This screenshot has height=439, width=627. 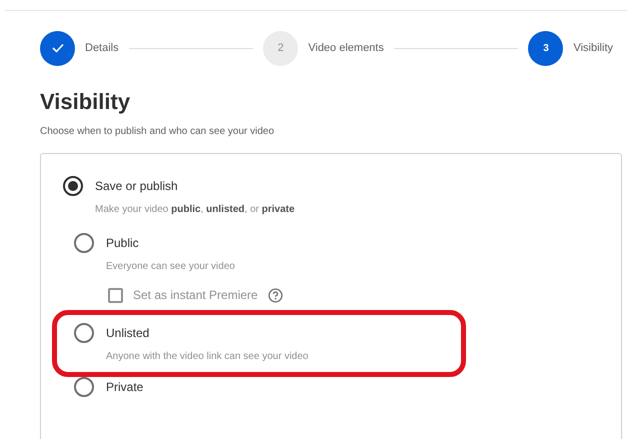 What do you see at coordinates (122, 243) in the screenshot?
I see `option-label: Public` at bounding box center [122, 243].